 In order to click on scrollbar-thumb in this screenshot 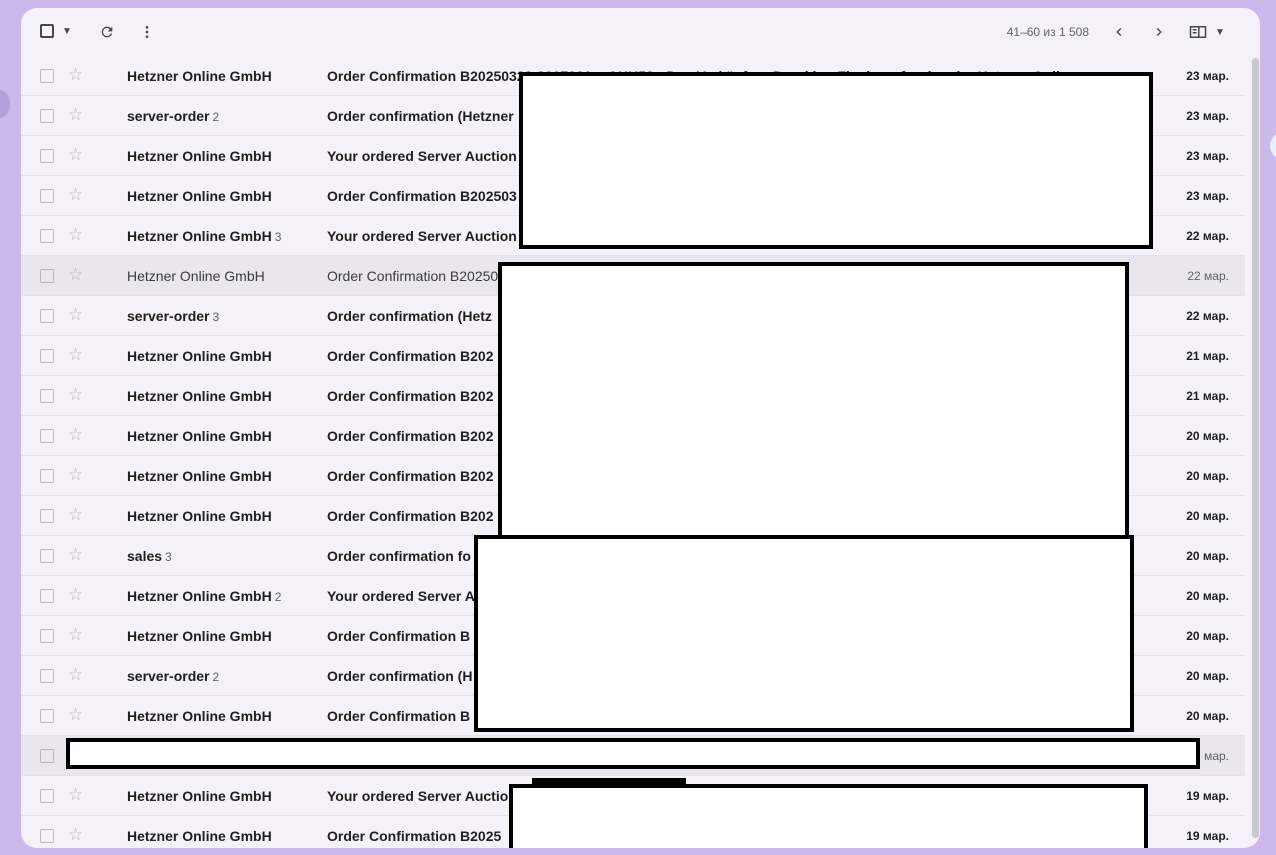, I will do `click(1255, 448)`.